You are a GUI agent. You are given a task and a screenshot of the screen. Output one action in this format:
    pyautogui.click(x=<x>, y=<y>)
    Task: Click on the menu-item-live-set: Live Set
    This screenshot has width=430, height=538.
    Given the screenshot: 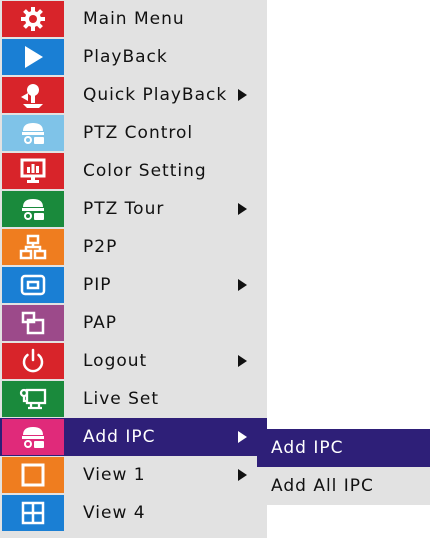 What is the action you would take?
    pyautogui.click(x=133, y=399)
    